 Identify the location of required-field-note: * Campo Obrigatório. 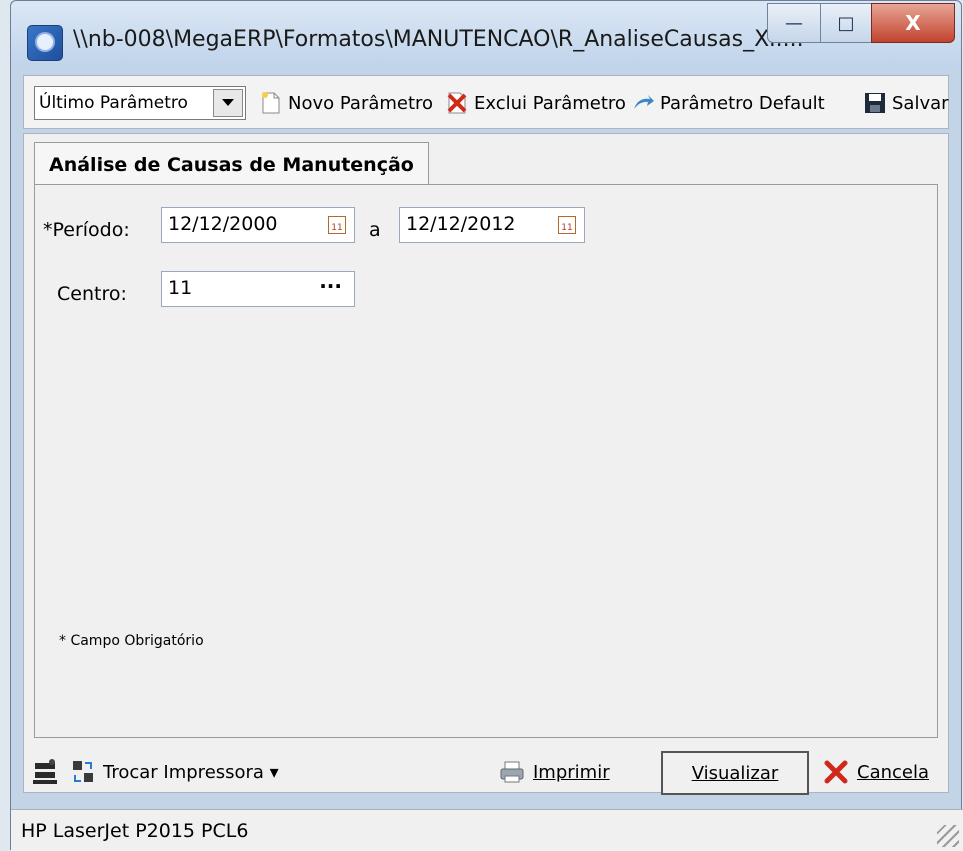
(131, 641).